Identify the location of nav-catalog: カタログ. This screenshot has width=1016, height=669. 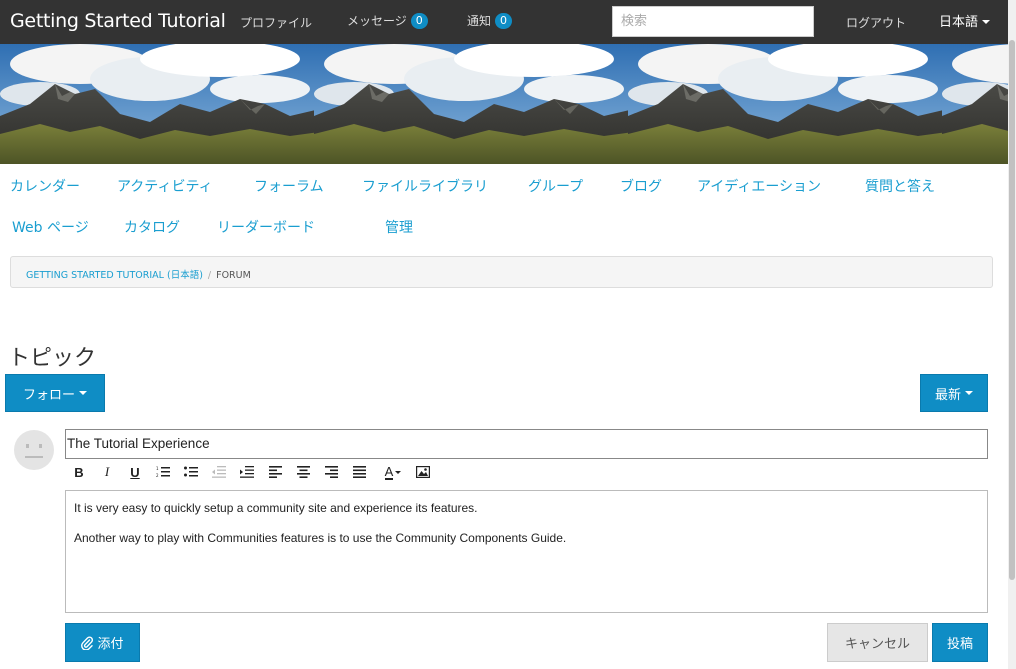
(152, 227).